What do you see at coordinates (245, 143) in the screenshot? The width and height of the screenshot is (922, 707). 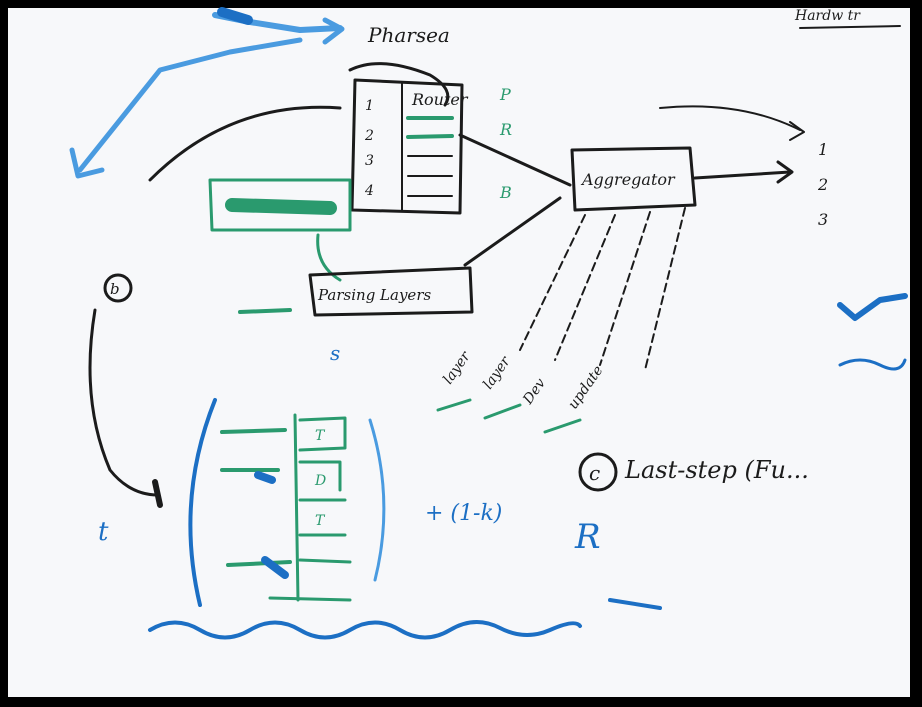 I see `left-curve` at bounding box center [245, 143].